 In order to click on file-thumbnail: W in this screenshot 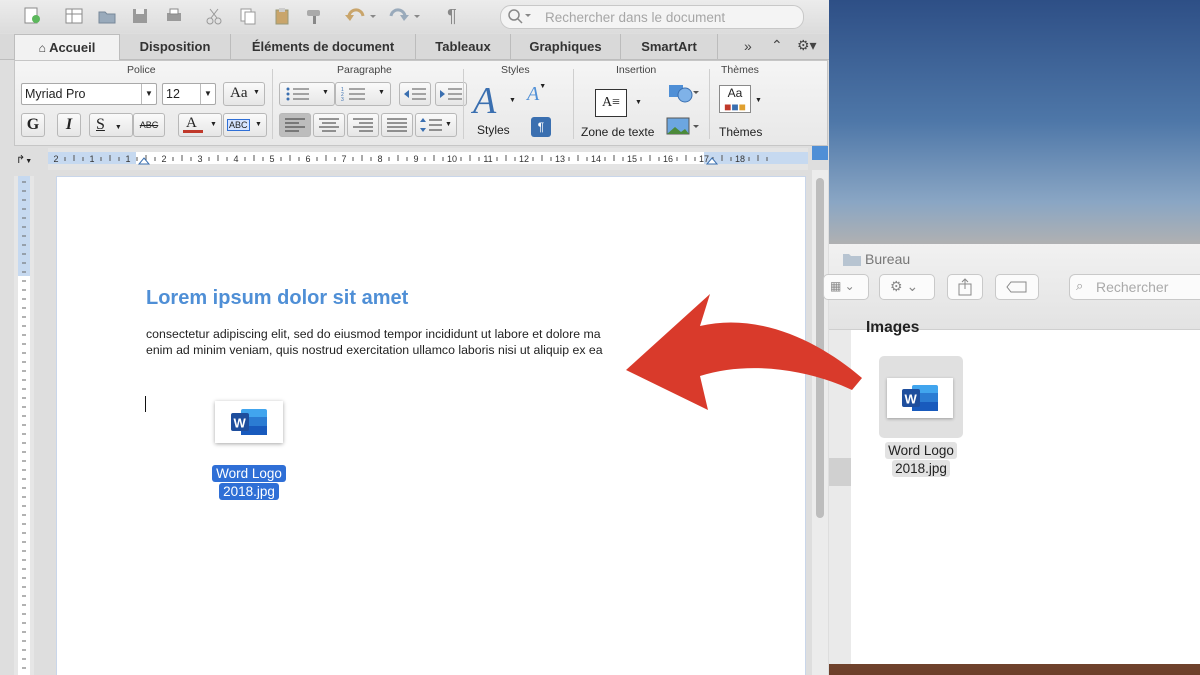, I will do `click(920, 398)`.